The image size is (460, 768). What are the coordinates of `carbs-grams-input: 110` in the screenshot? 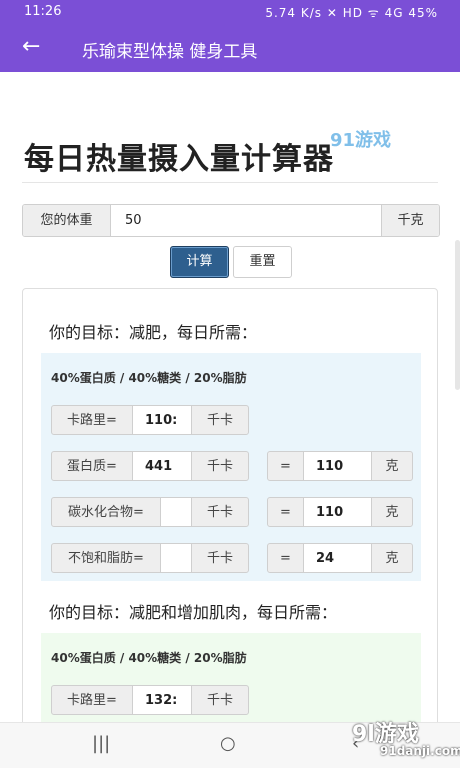 It's located at (337, 512).